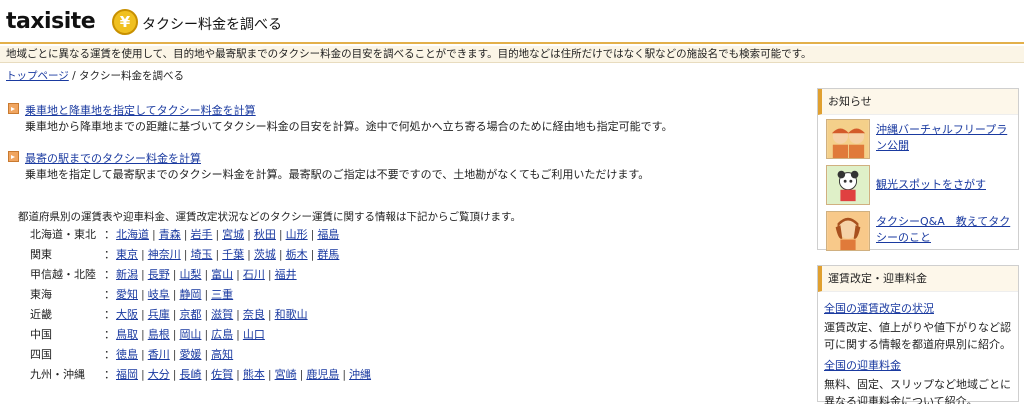 The image size is (1024, 404). Describe the element at coordinates (190, 274) in the screenshot. I see `prefecture-link: 山梨` at that location.